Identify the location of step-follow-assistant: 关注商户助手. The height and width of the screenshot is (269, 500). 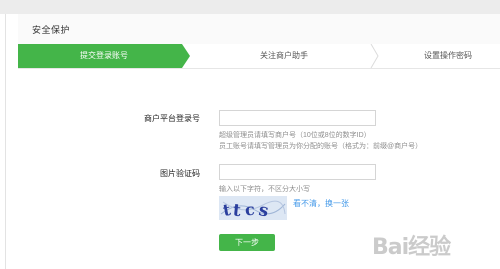
(284, 55).